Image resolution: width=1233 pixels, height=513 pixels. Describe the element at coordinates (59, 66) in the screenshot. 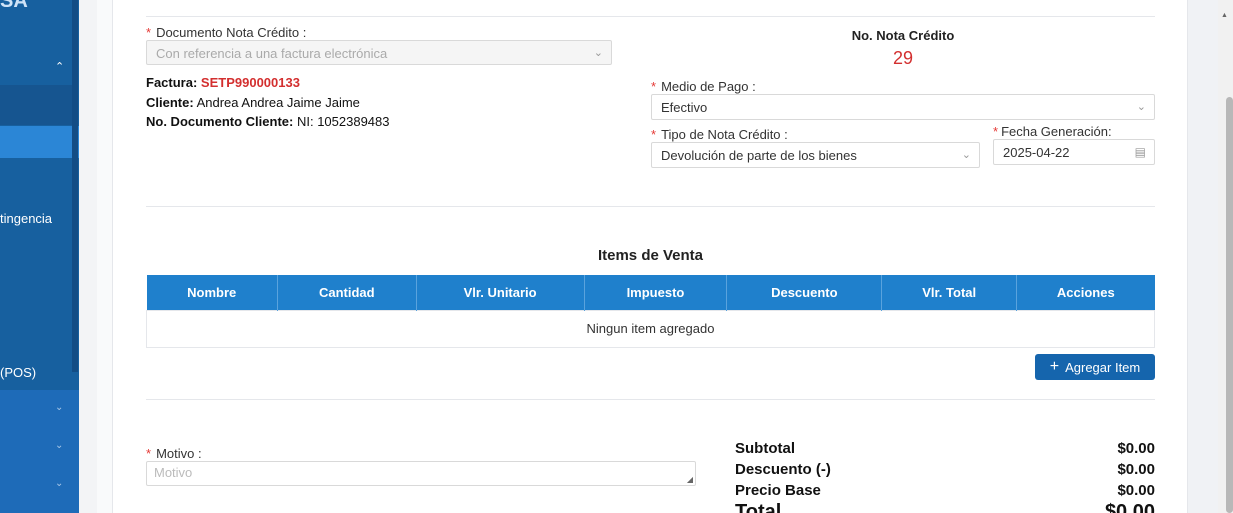

I see `chevron-up-icon: ⌃` at that location.